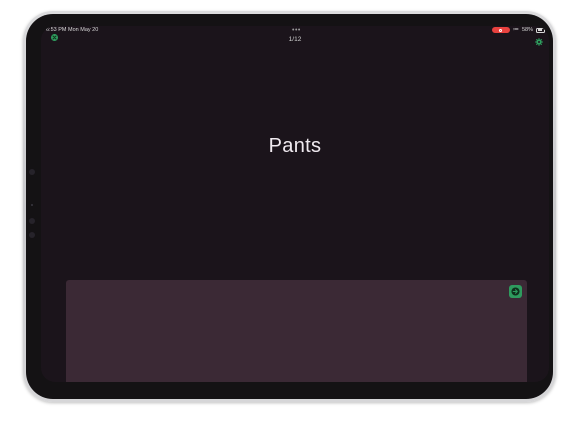 The height and width of the screenshot is (429, 582). What do you see at coordinates (540, 30) in the screenshot?
I see `battery-icon` at bounding box center [540, 30].